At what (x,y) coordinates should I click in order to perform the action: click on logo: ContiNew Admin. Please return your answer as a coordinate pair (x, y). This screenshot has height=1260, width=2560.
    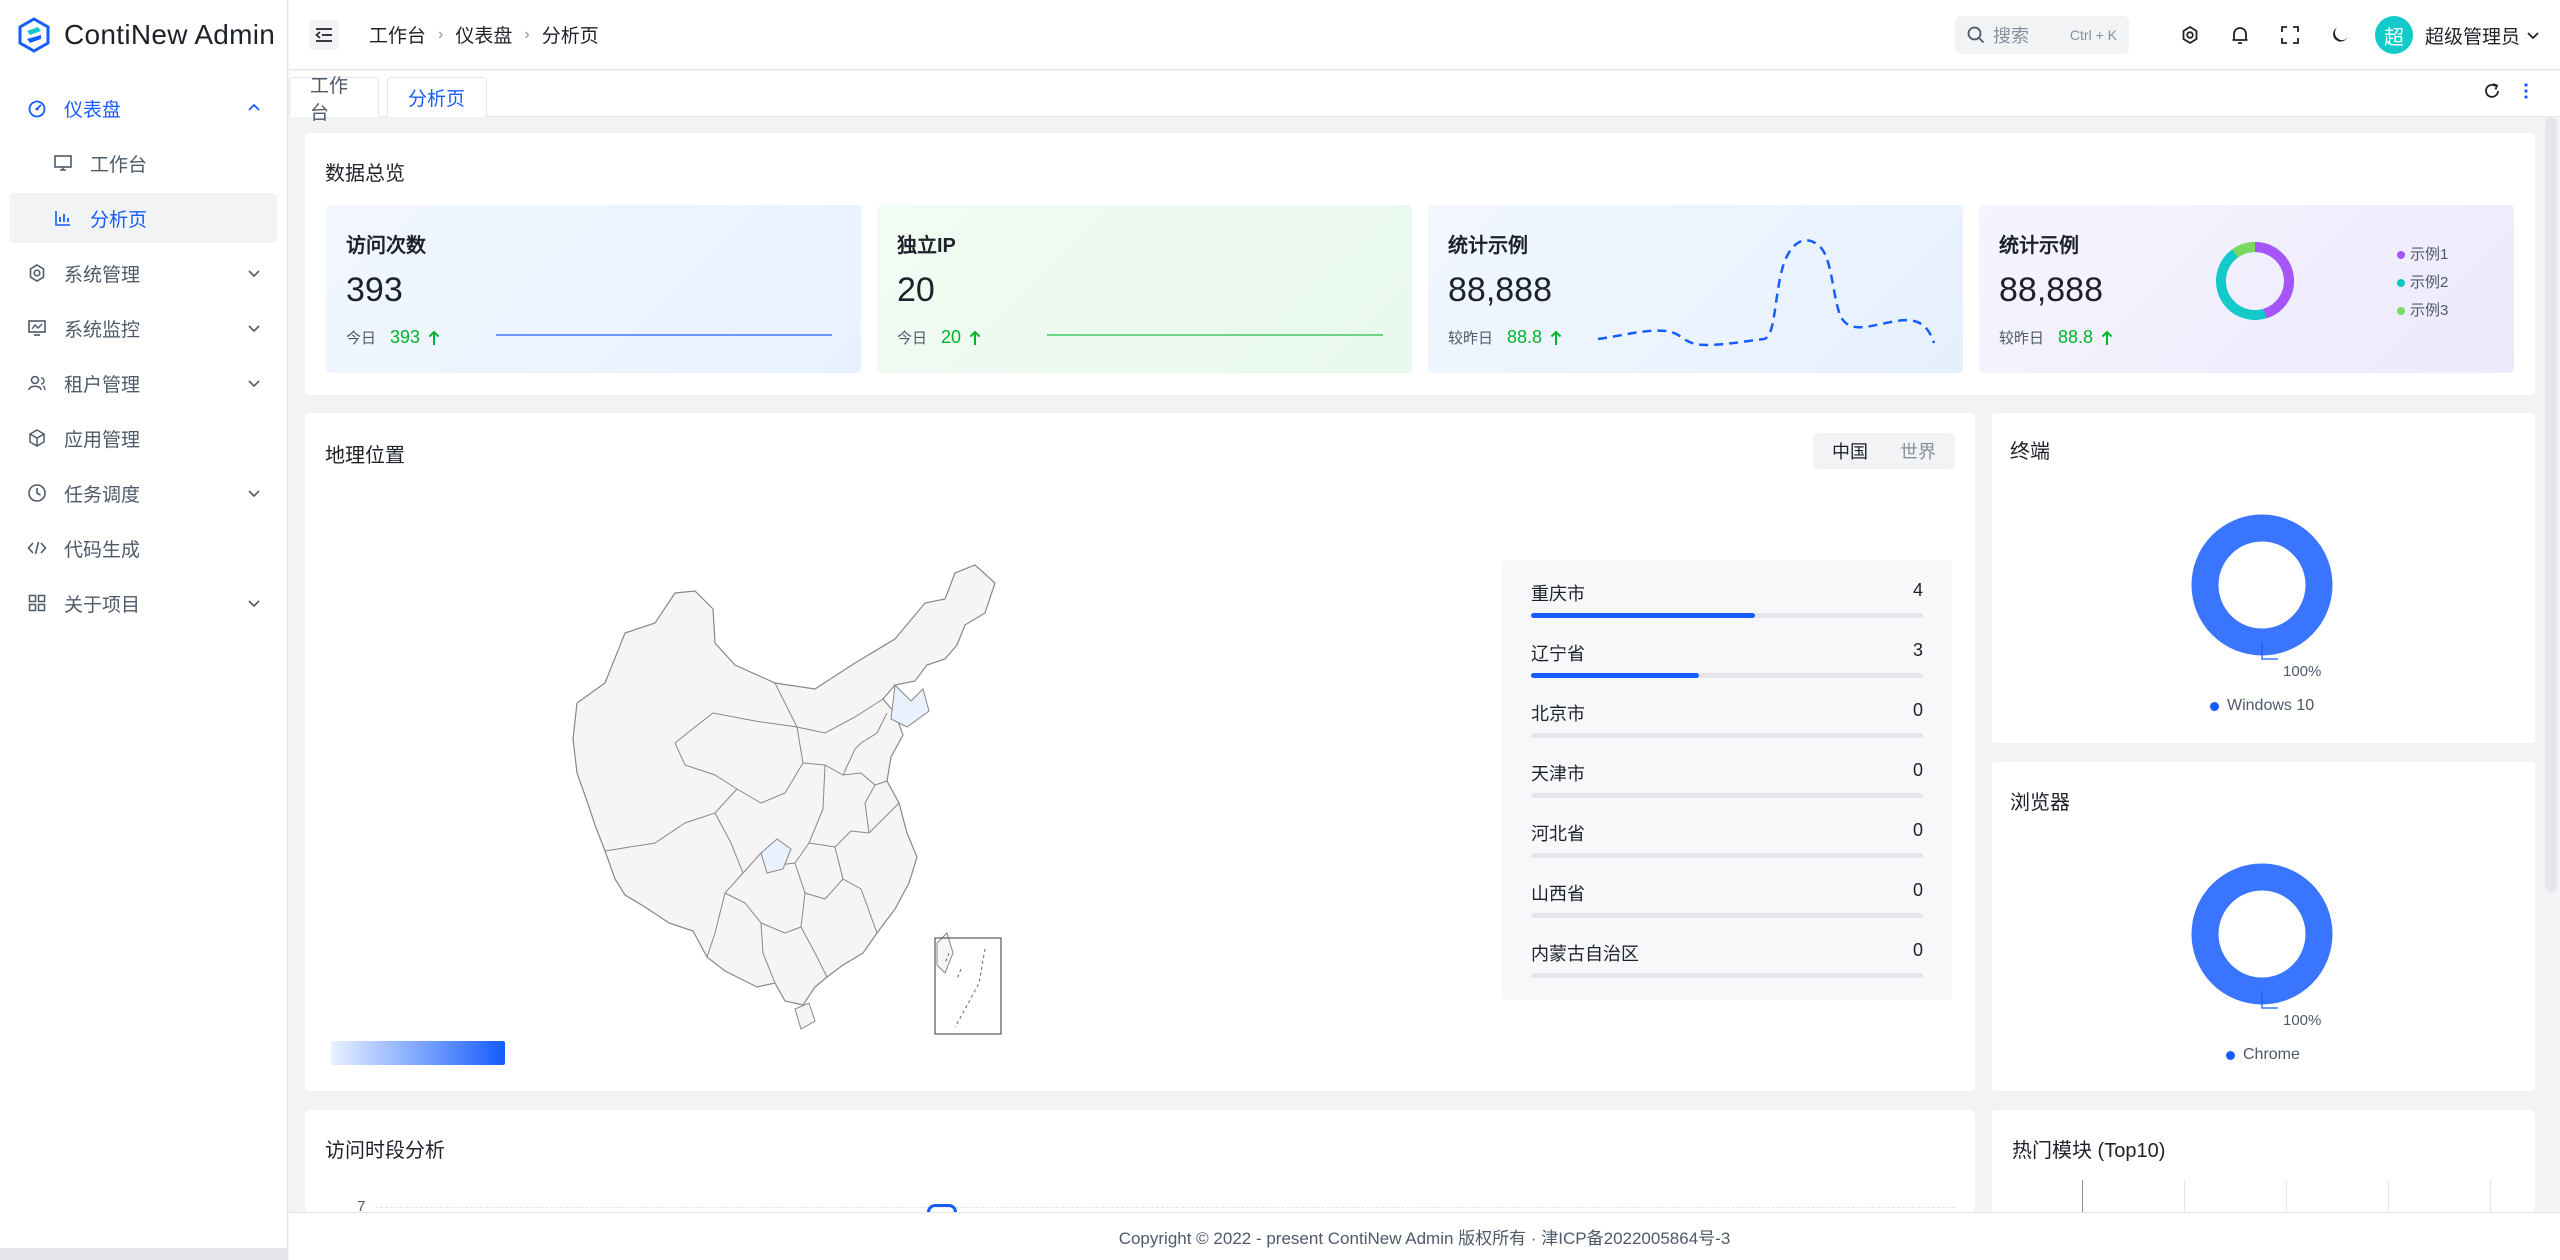
    Looking at the image, I should click on (143, 35).